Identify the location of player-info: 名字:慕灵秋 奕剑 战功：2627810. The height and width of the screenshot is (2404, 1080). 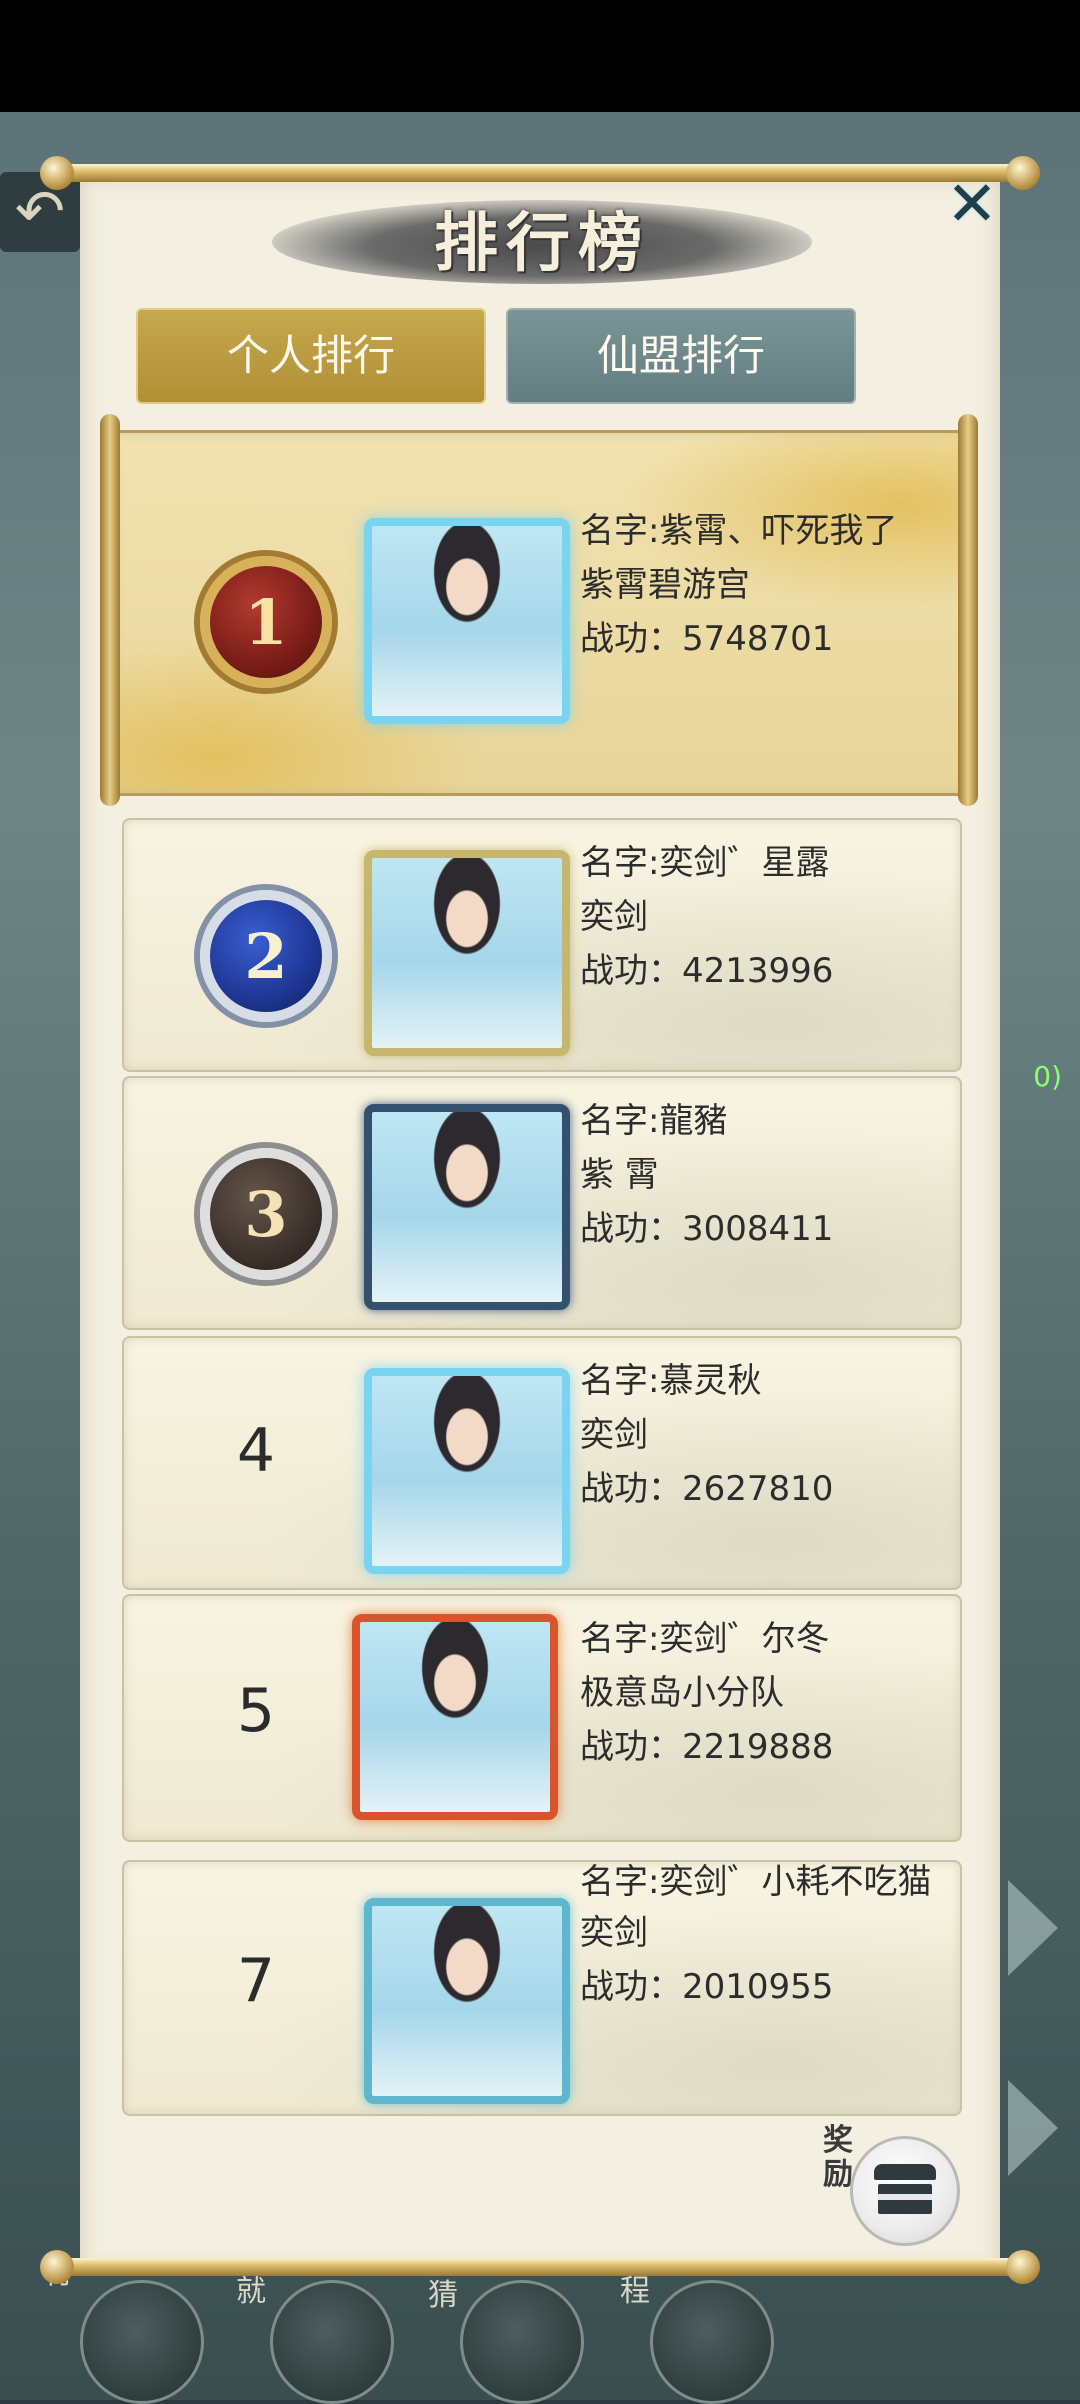
(770, 1435).